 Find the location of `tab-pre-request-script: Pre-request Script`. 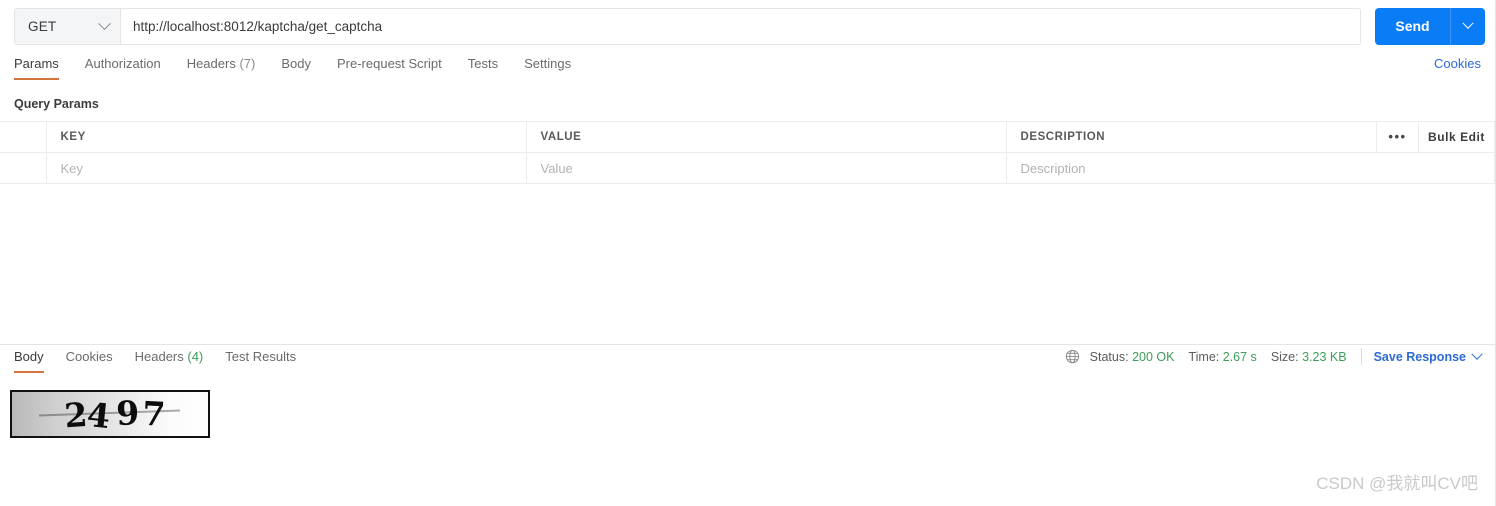

tab-pre-request-script: Pre-request Script is located at coordinates (389, 66).